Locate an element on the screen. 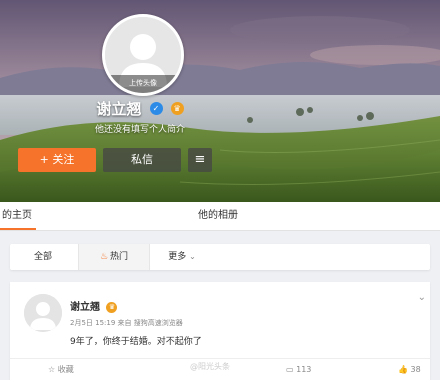  post-text: 9年了，你终于结婚。对不起你了 is located at coordinates (136, 342).